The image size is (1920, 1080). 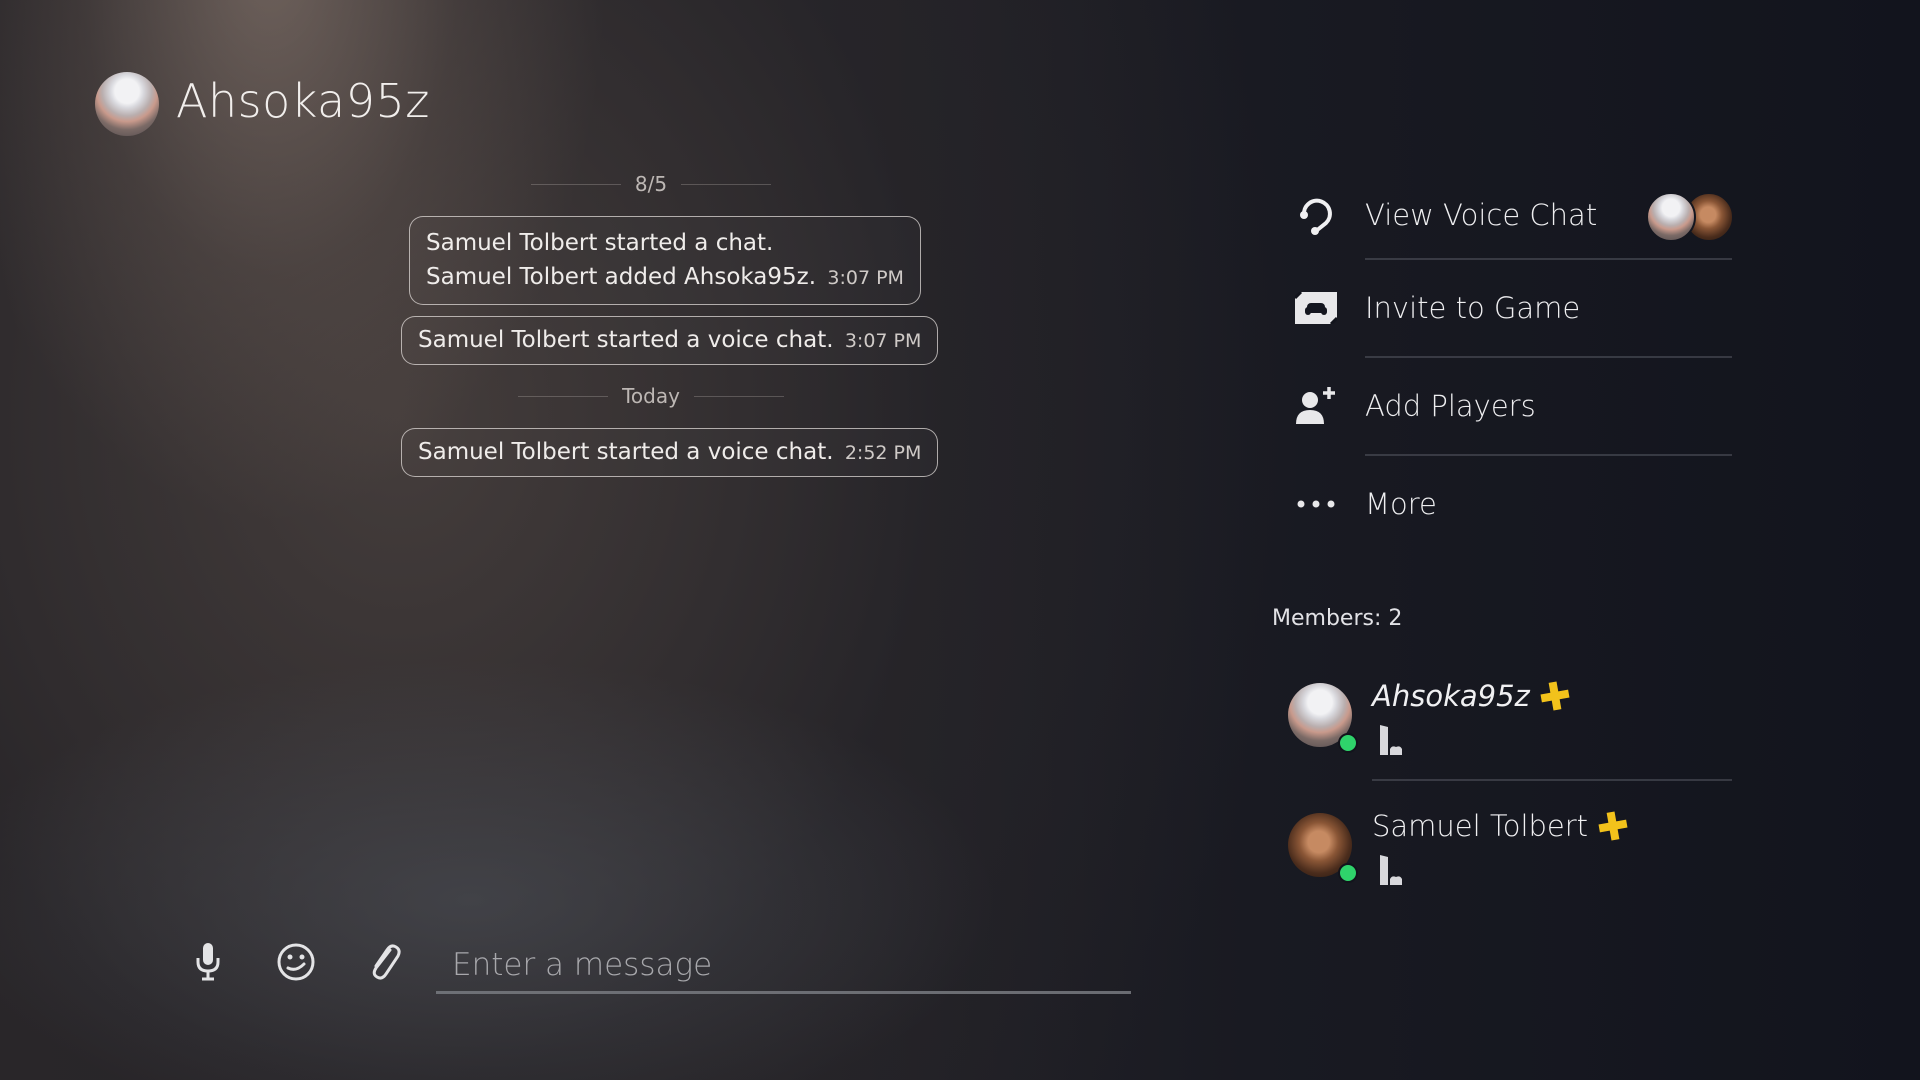 What do you see at coordinates (1316, 504) in the screenshot?
I see `more-dots-icon` at bounding box center [1316, 504].